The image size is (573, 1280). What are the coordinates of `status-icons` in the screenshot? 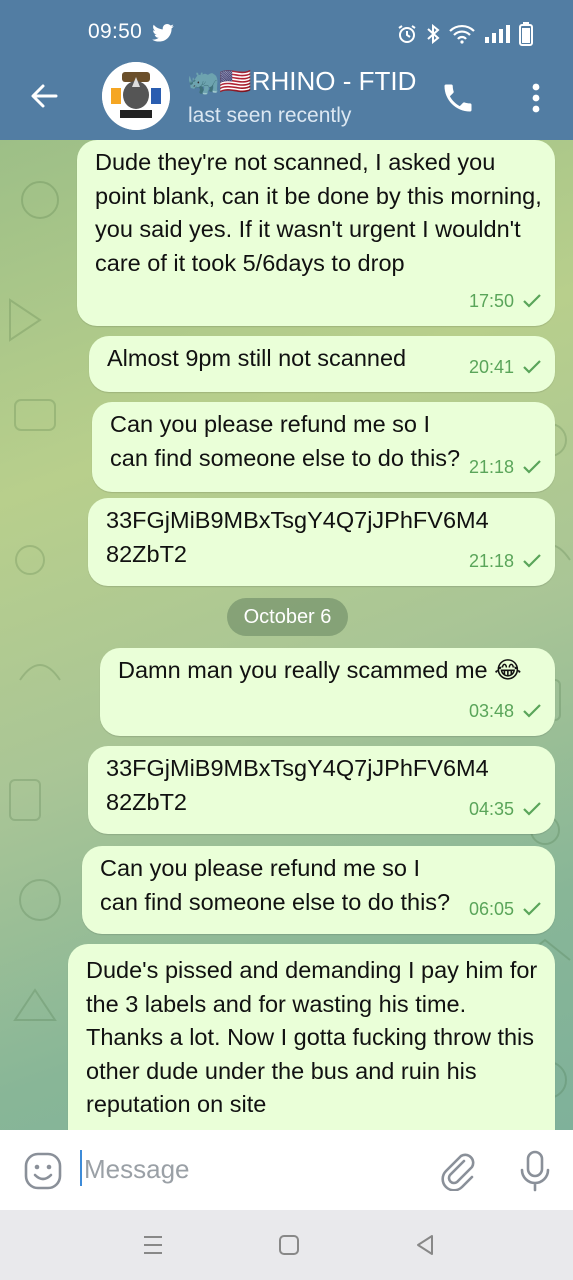 It's located at (465, 34).